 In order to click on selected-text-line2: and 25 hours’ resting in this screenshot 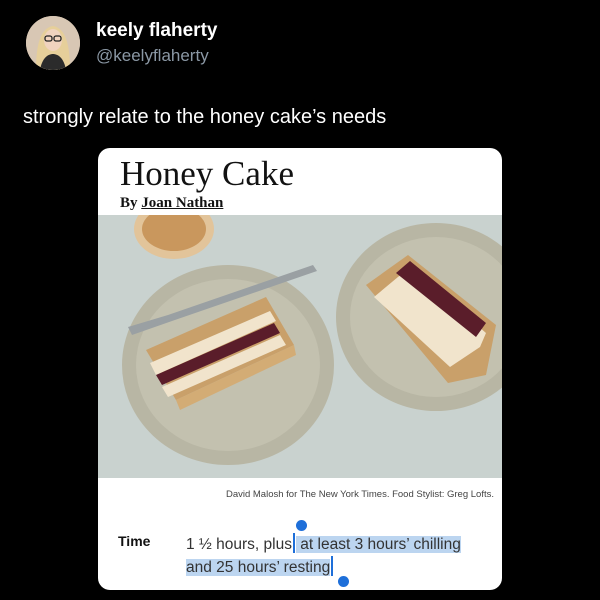, I will do `click(258, 567)`.